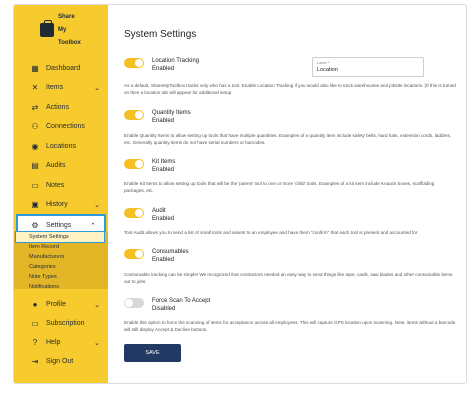  Describe the element at coordinates (56, 165) in the screenshot. I see `sidebar-item-label: Audits` at that location.